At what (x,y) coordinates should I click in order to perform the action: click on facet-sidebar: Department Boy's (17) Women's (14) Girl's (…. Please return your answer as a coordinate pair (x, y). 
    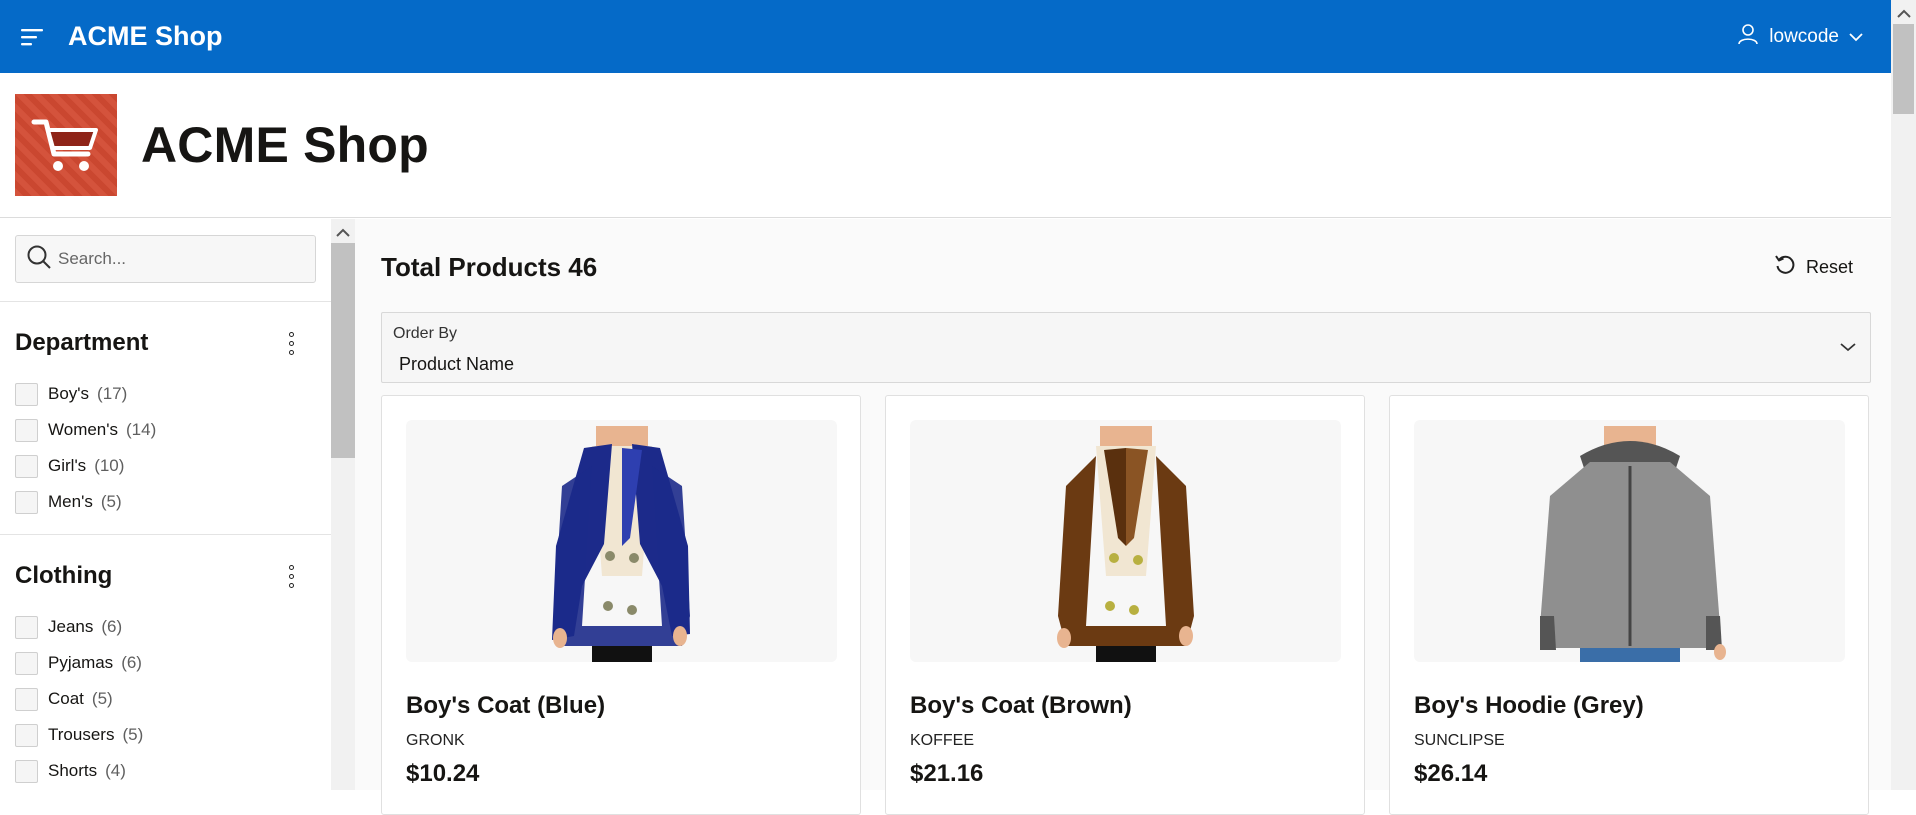
    Looking at the image, I should click on (165, 504).